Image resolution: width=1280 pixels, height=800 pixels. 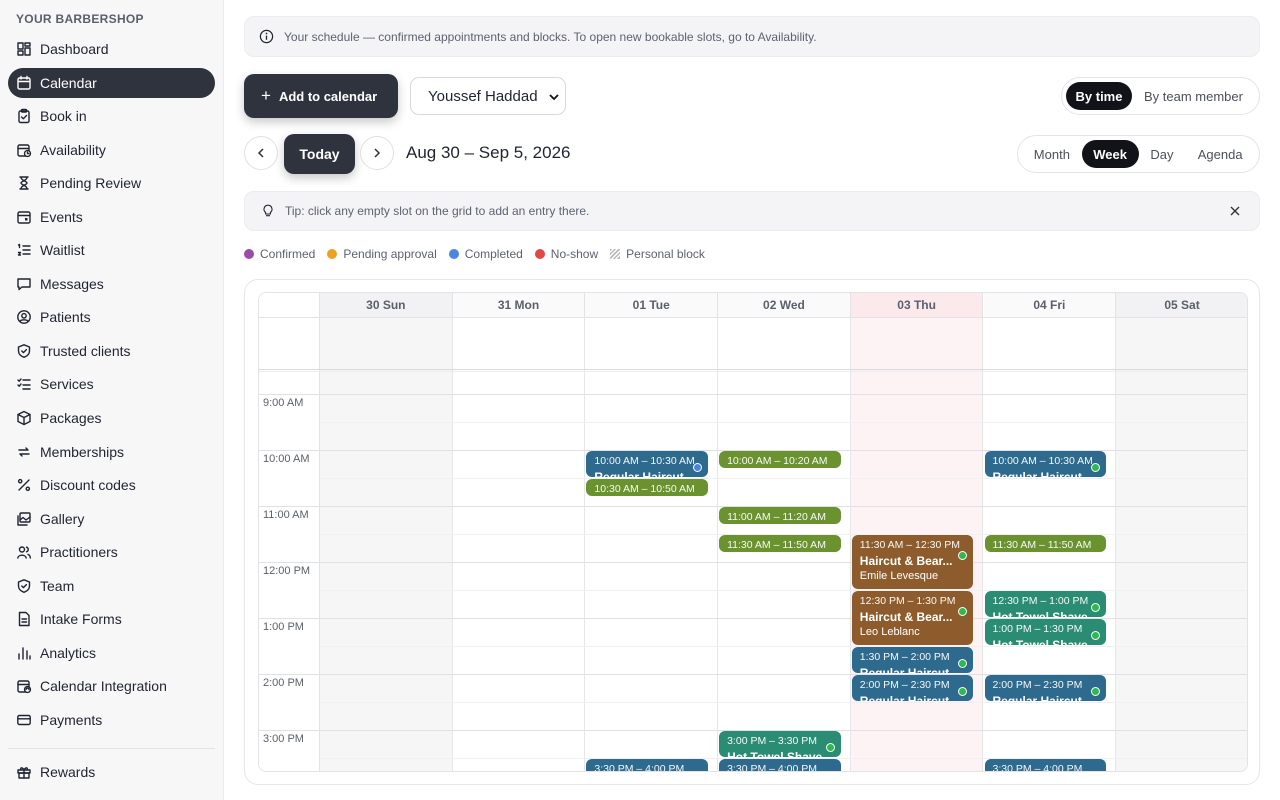 What do you see at coordinates (639, 767) in the screenshot?
I see `appointment-time: 3:30 PM – 4:00 PM` at bounding box center [639, 767].